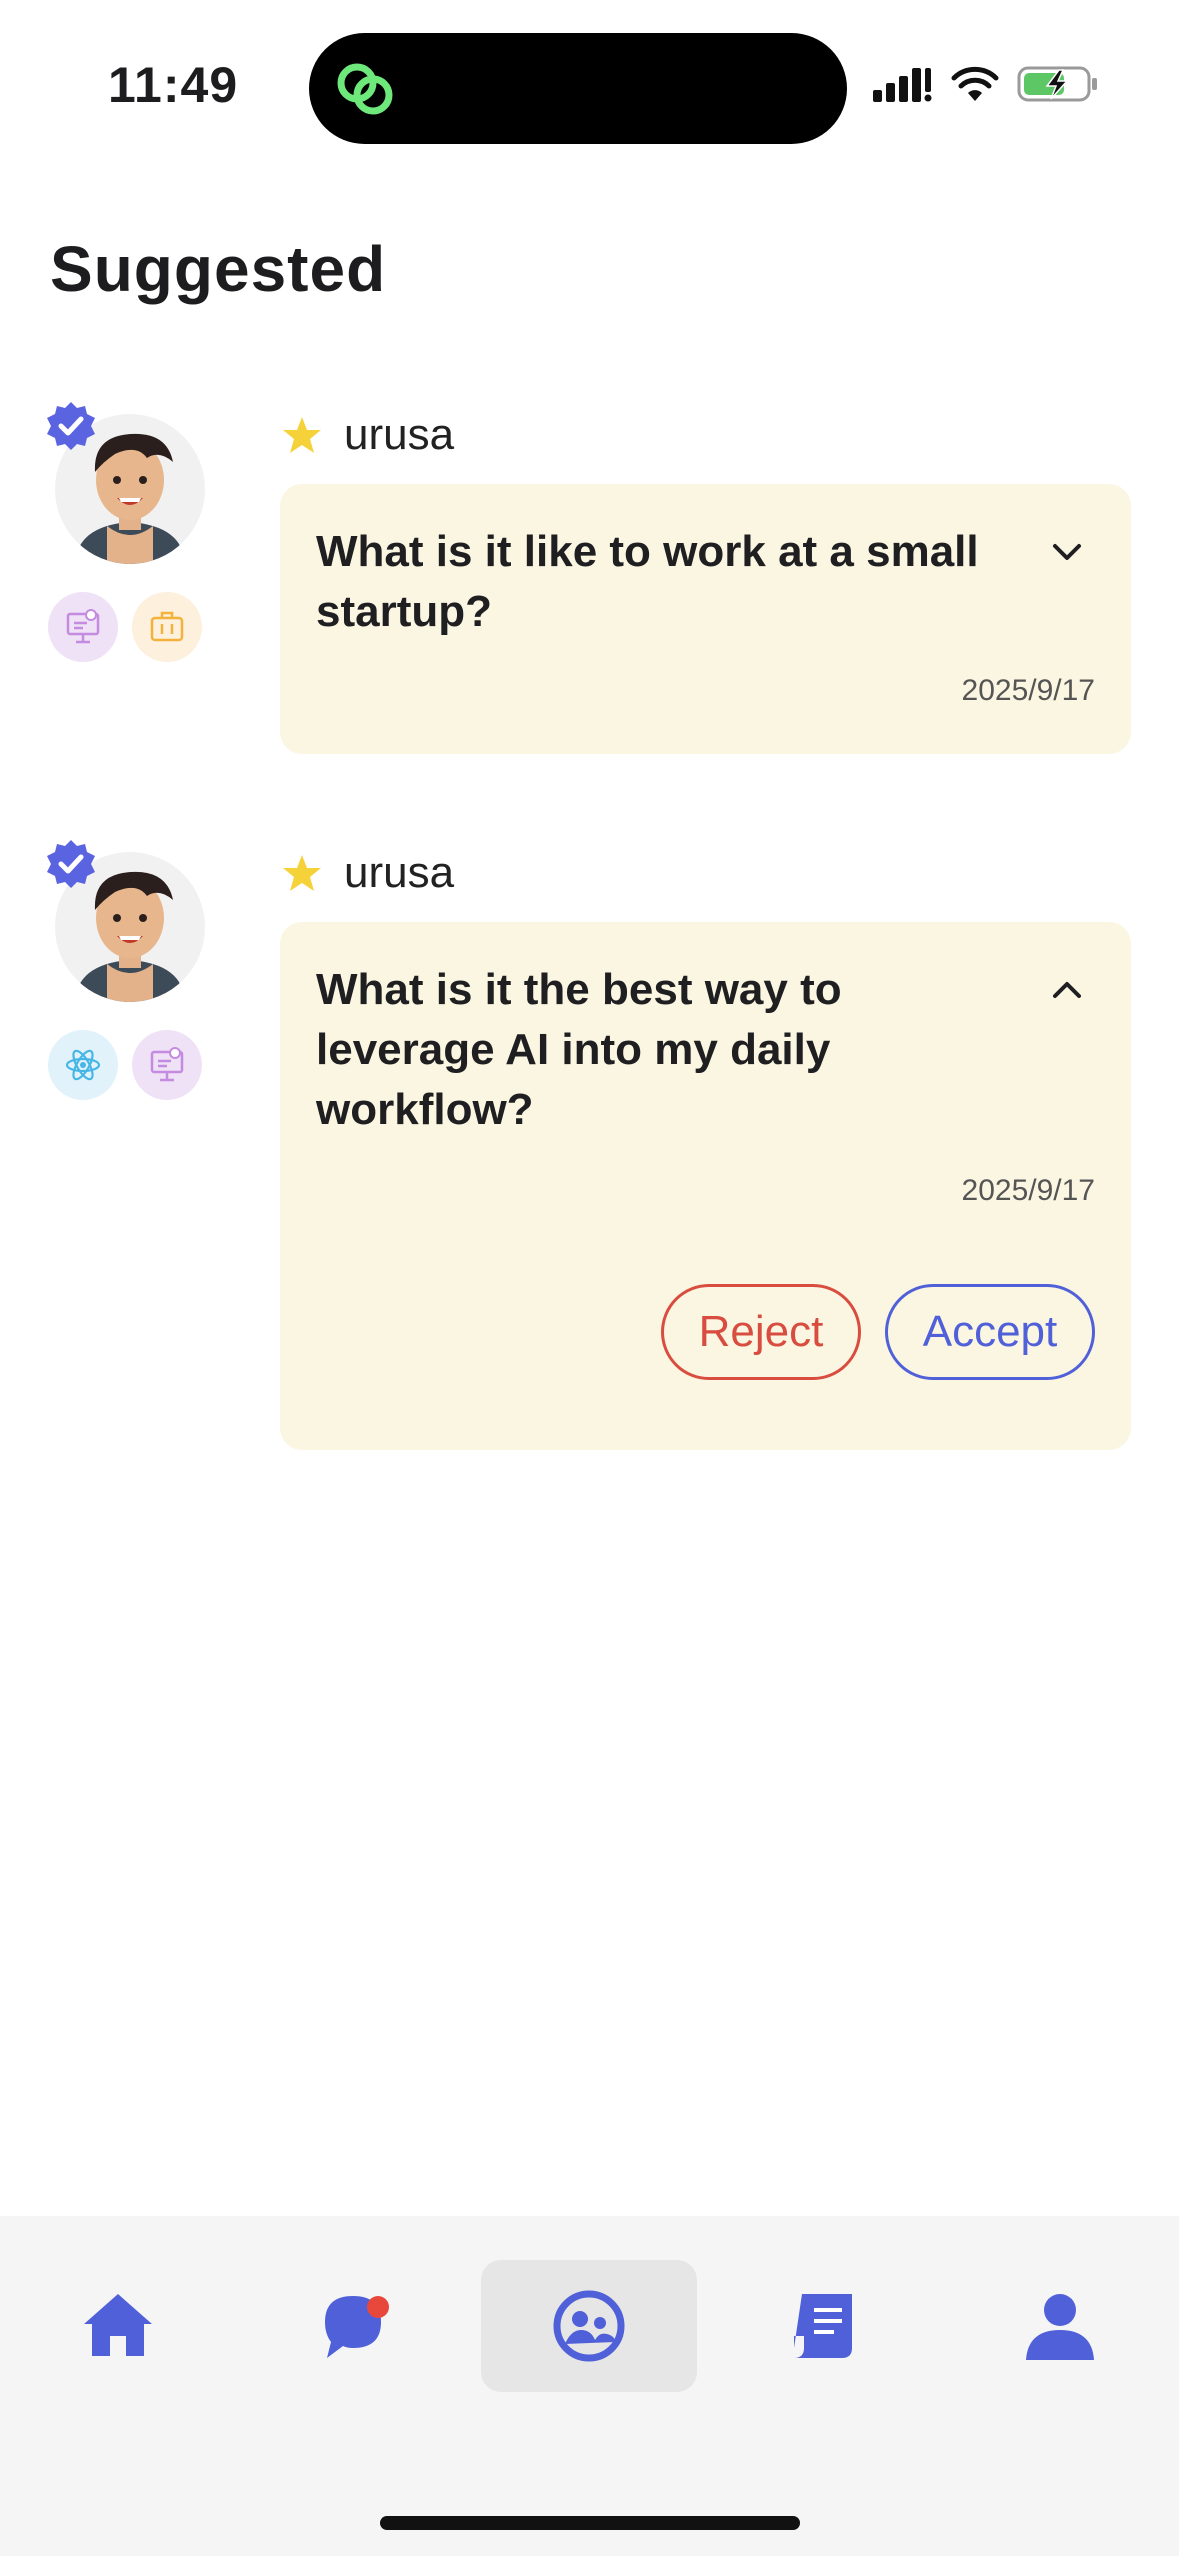 Image resolution: width=1179 pixels, height=2556 pixels. I want to click on briefcase-icon, so click(167, 626).